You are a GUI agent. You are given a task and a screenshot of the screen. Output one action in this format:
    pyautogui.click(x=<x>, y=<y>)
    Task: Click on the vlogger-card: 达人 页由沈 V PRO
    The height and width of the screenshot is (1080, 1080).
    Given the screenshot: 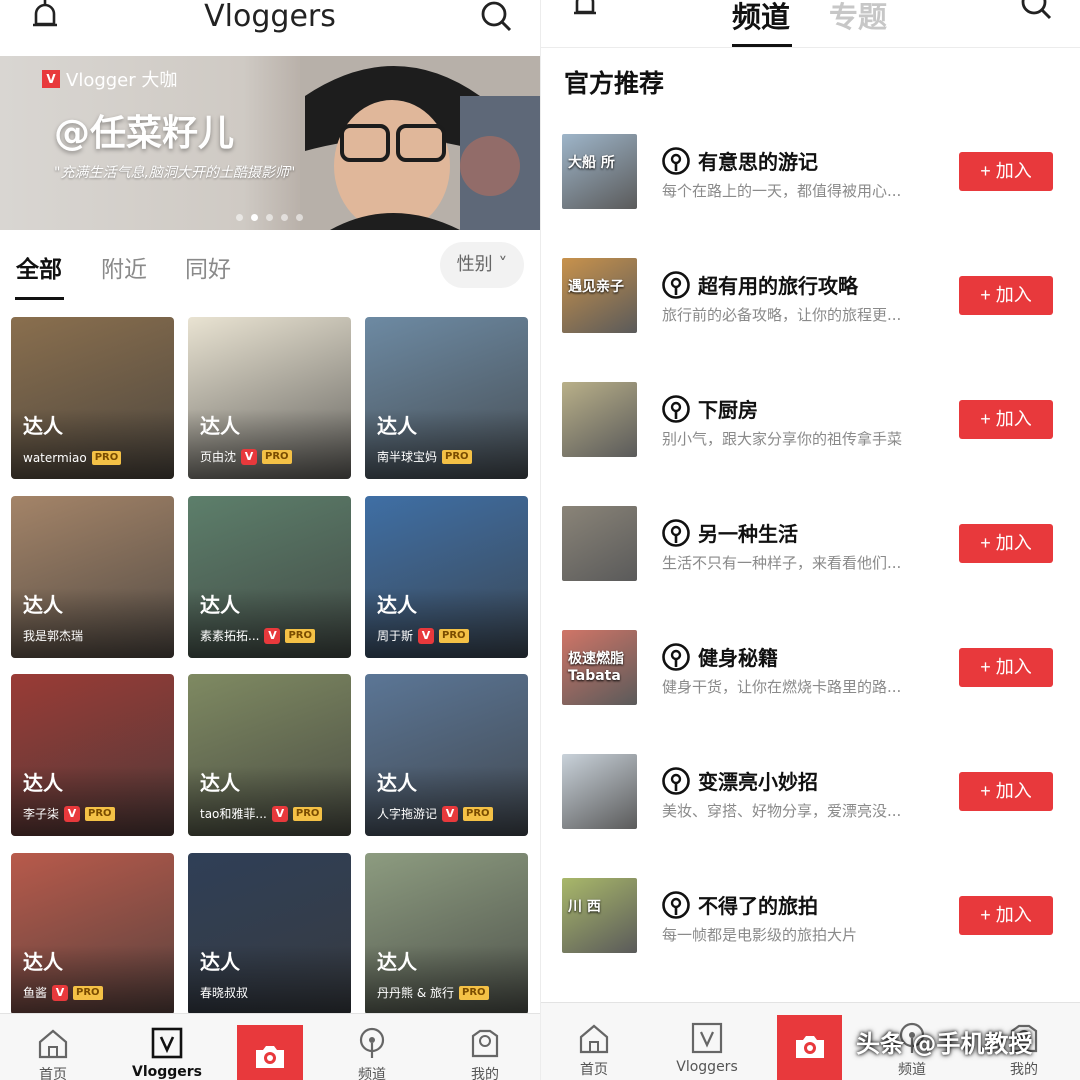 What is the action you would take?
    pyautogui.click(x=269, y=398)
    